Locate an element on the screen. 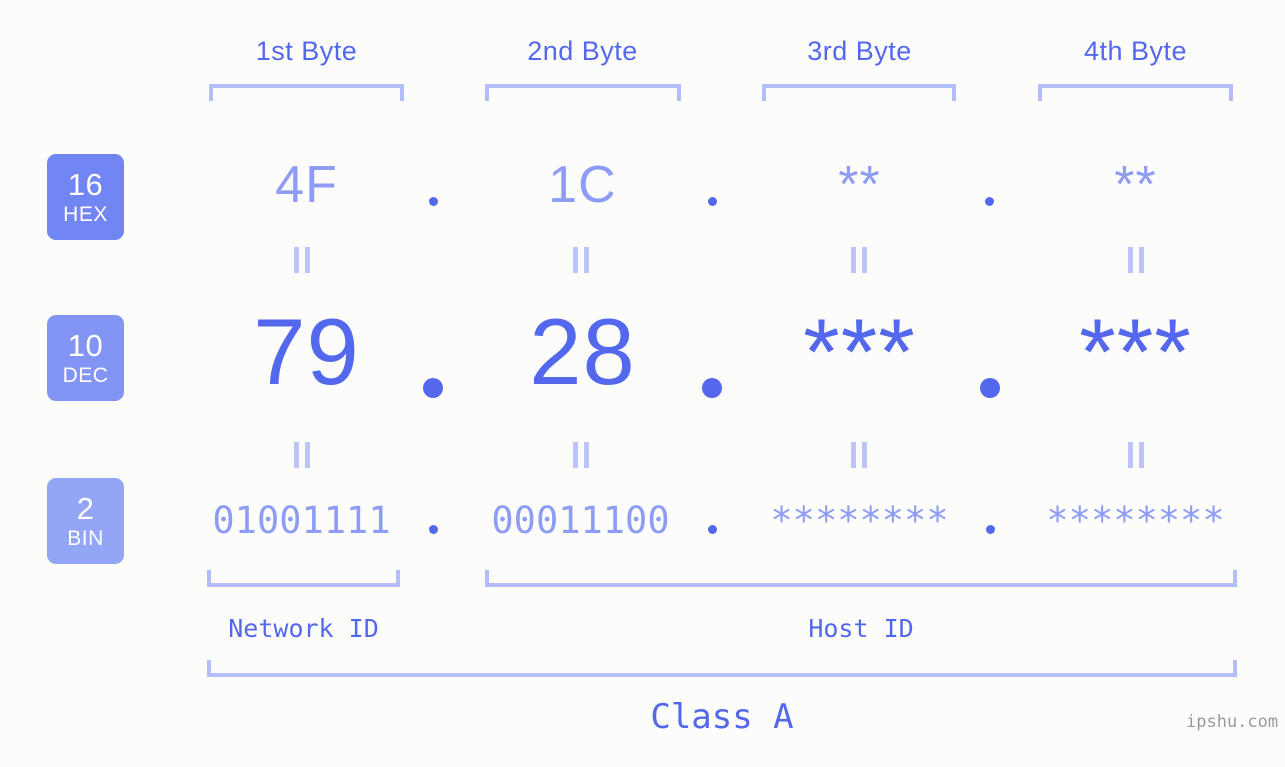 This screenshot has height=767, width=1285. dec-byte-4-value: *** is located at coordinates (1135, 351).